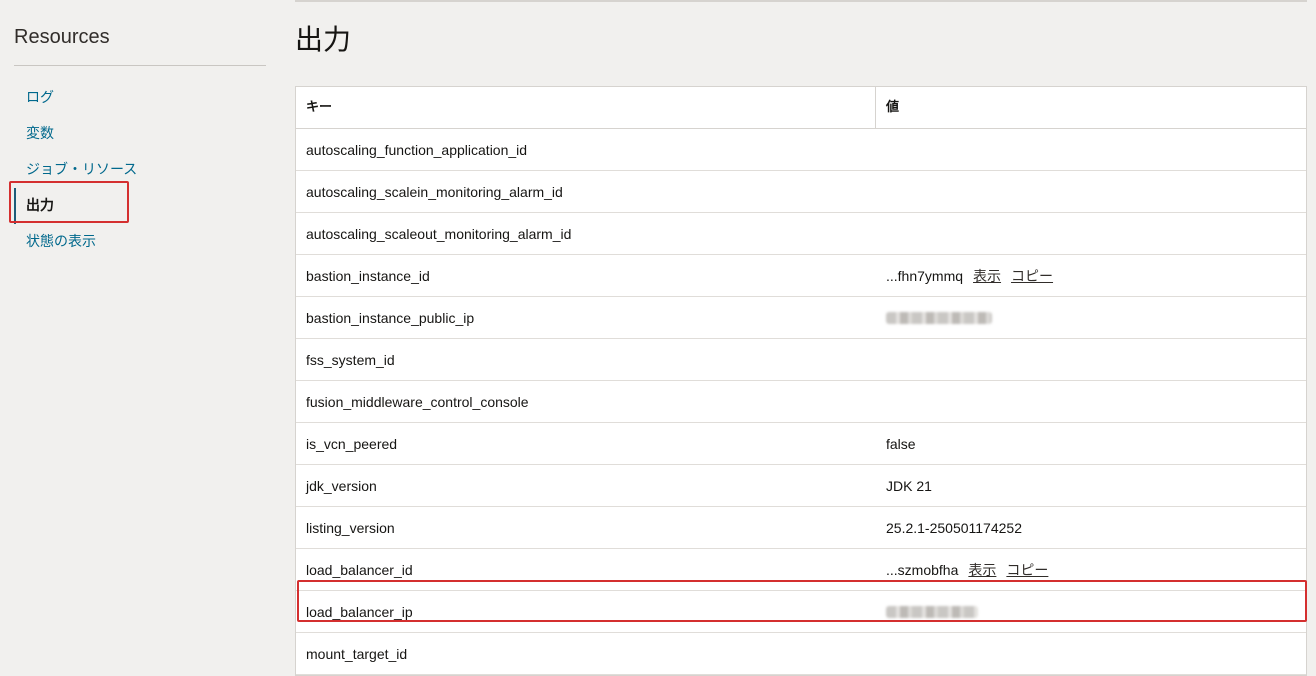  I want to click on table-header: キー 値, so click(801, 108).